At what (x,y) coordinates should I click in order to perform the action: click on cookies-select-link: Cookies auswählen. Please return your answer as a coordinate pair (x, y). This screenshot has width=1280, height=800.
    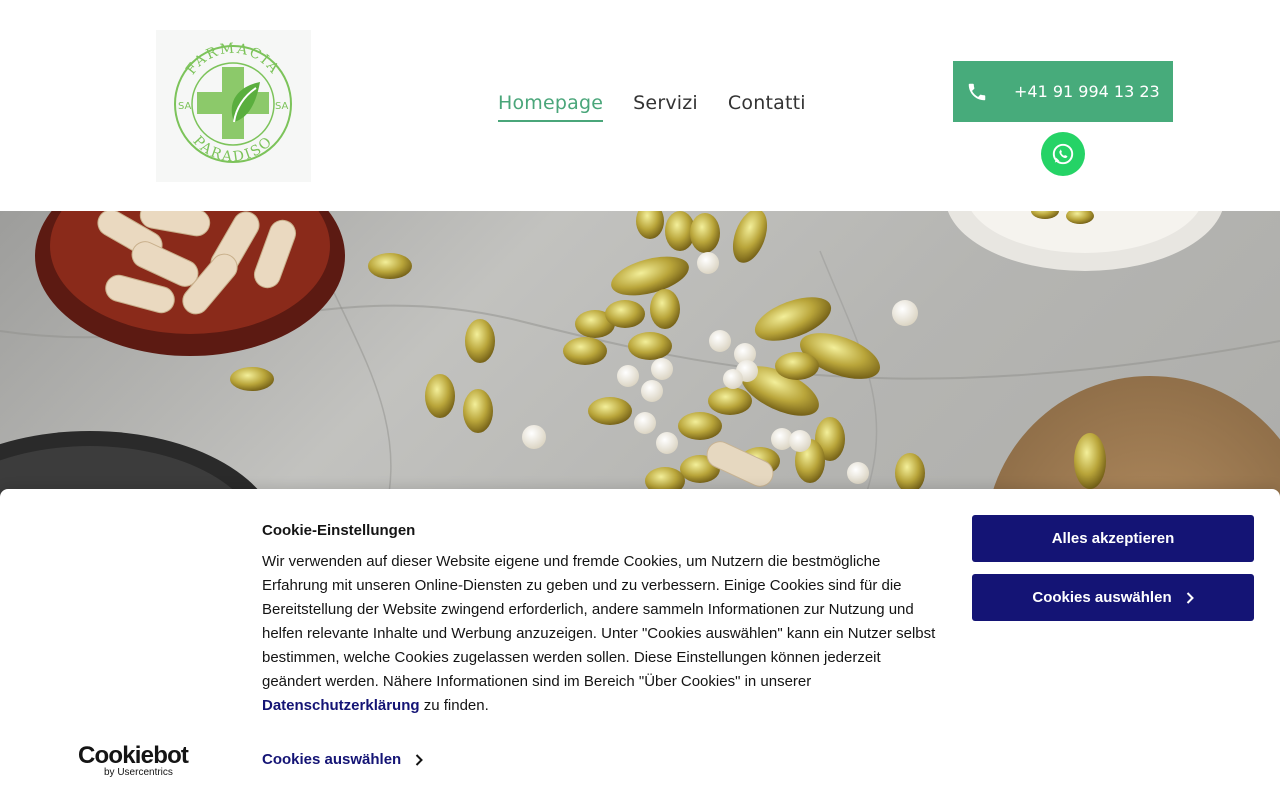
    Looking at the image, I should click on (343, 759).